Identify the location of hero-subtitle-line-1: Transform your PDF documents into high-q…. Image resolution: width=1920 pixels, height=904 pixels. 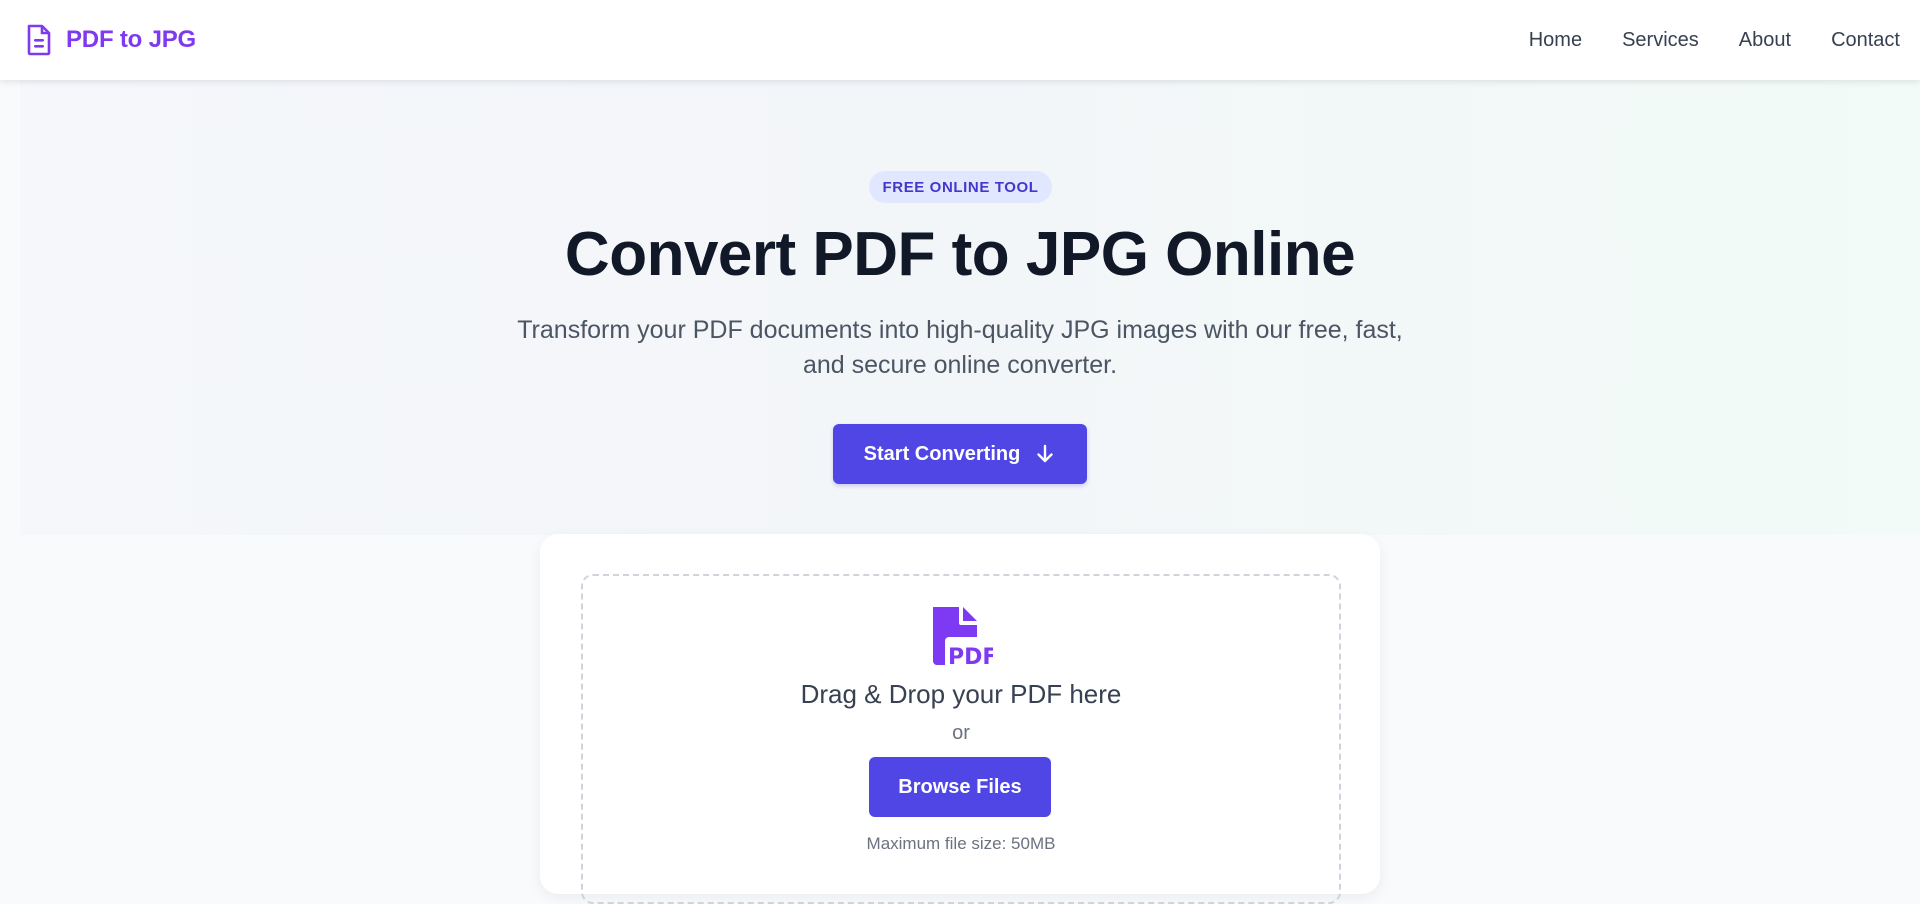
(960, 330).